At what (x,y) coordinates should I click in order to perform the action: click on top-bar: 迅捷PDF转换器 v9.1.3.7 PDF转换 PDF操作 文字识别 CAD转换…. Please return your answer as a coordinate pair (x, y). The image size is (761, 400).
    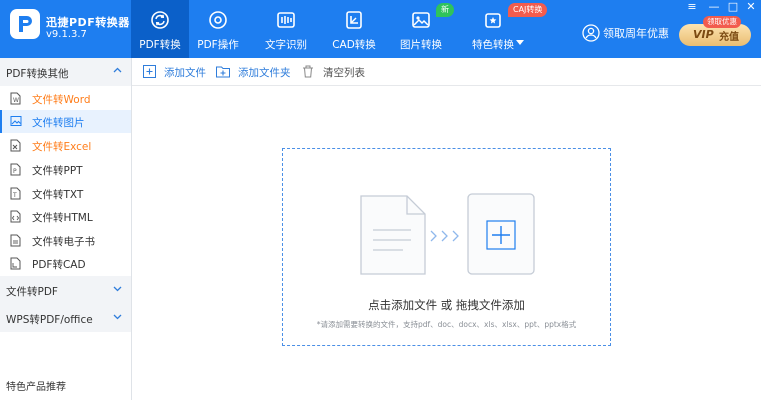
    Looking at the image, I should click on (380, 29).